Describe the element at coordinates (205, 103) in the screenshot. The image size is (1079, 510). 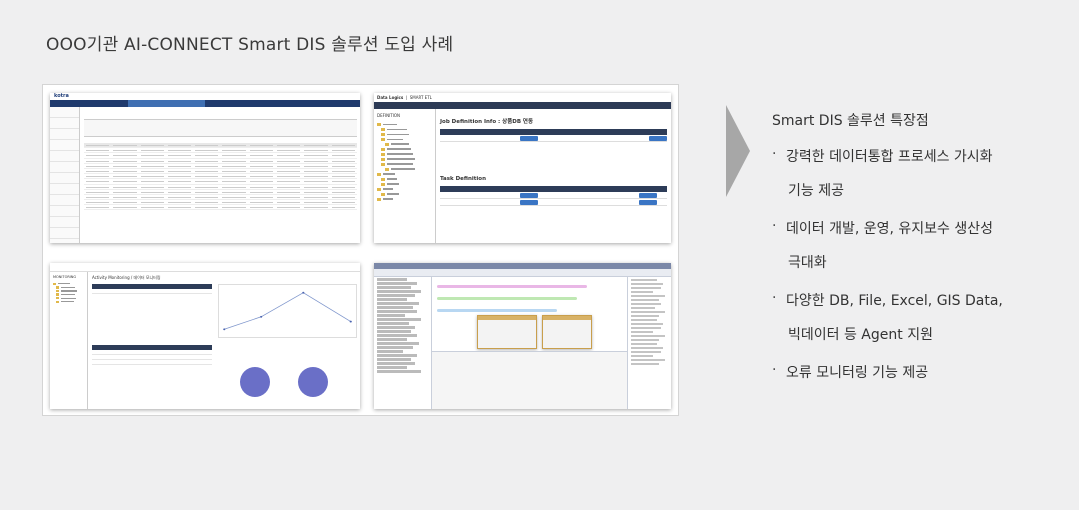
I see `portal-nav` at that location.